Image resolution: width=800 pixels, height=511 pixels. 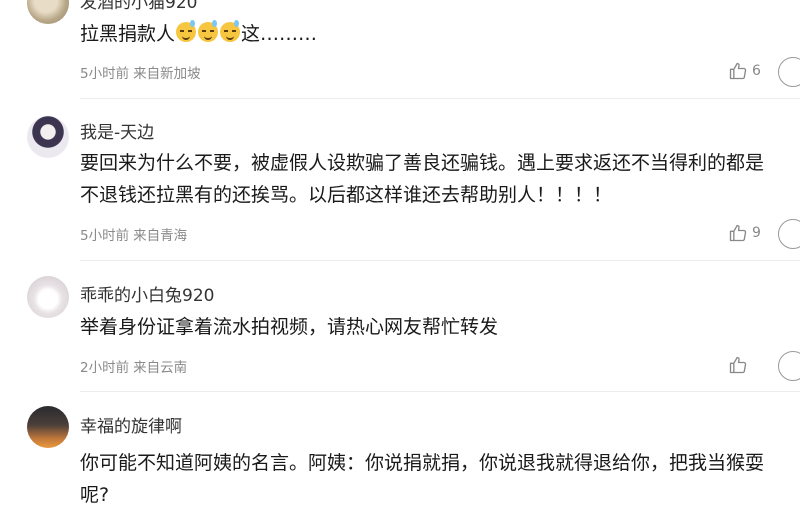 I want to click on comment-username: 幸福的旋律啊, so click(x=131, y=424).